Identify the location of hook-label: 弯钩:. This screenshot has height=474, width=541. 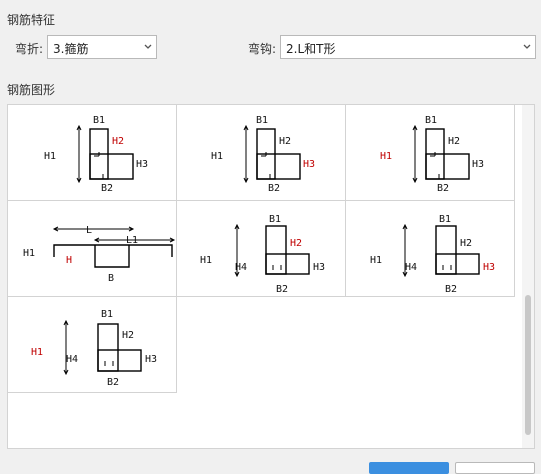
(262, 49).